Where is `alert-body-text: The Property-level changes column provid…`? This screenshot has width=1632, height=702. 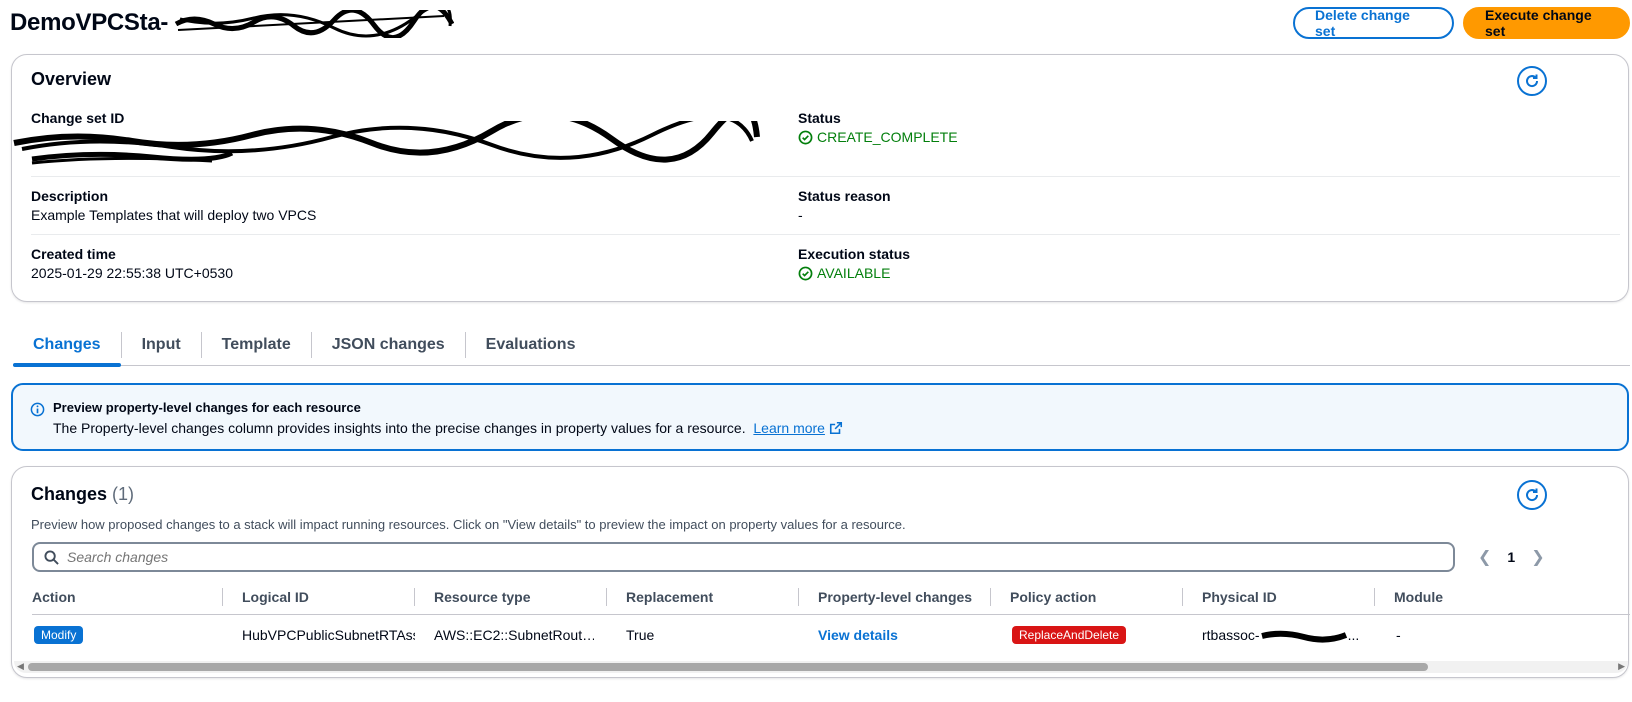 alert-body-text: The Property-level changes column provid… is located at coordinates (399, 428).